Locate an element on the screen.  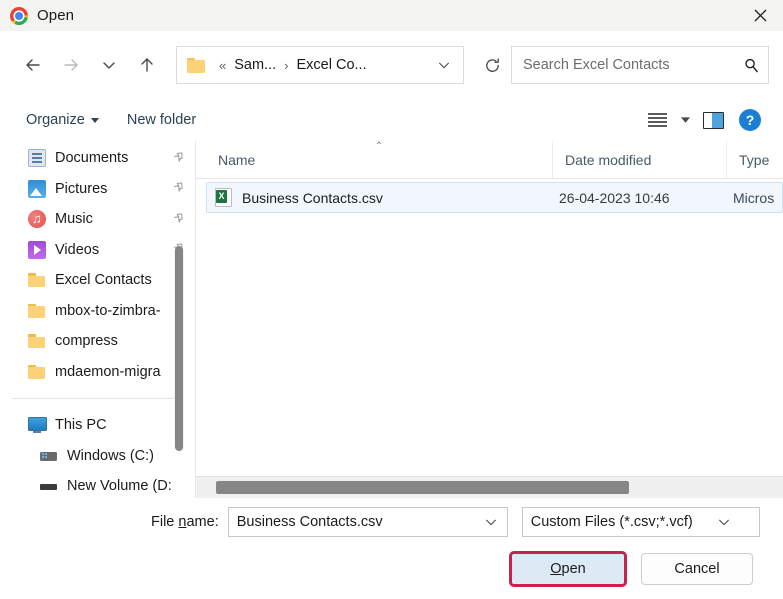
sidebar-item-this-pc: This PC is located at coordinates (97, 425).